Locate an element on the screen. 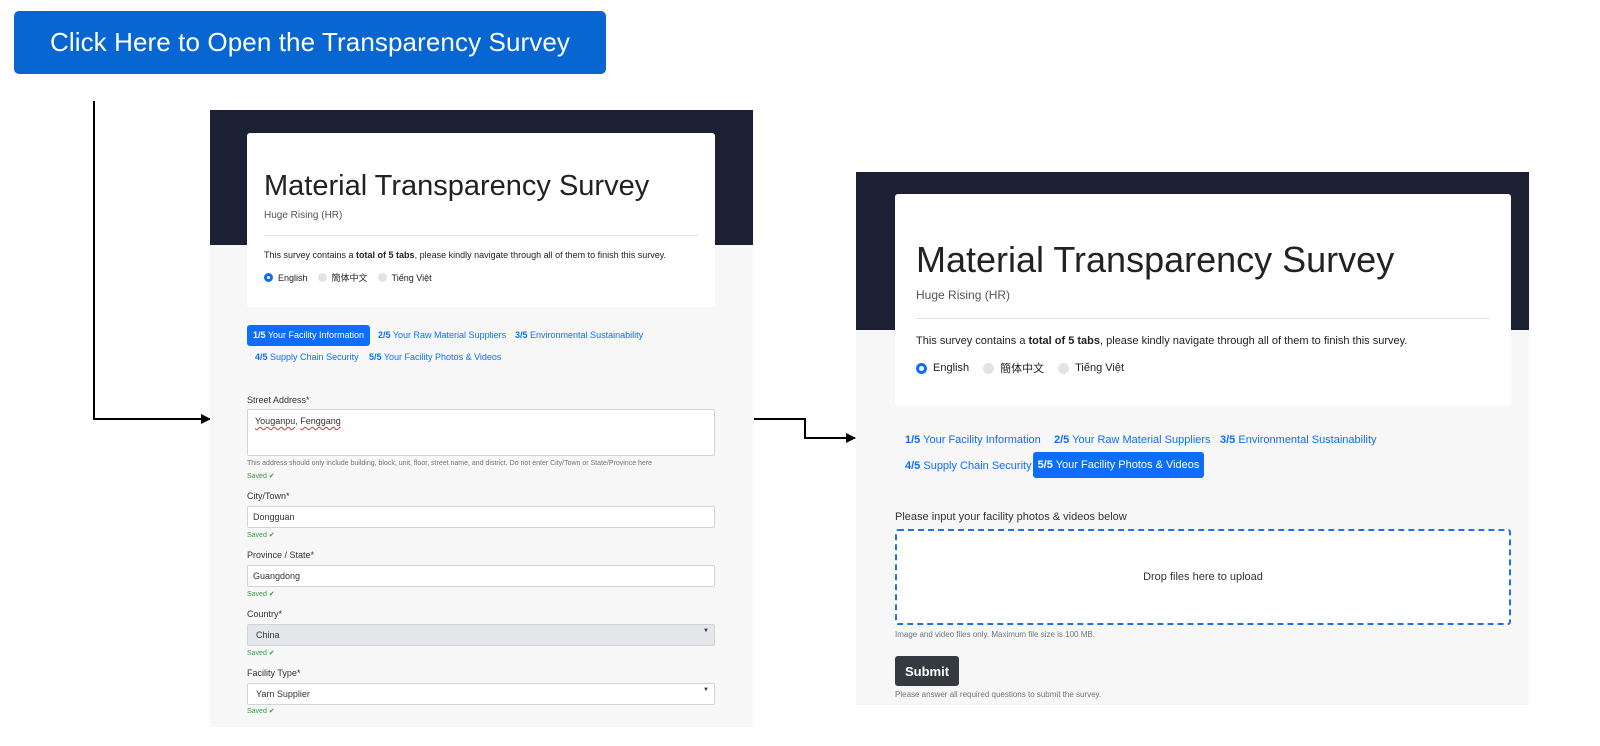  street-address-label: Street Address* is located at coordinates (278, 400).